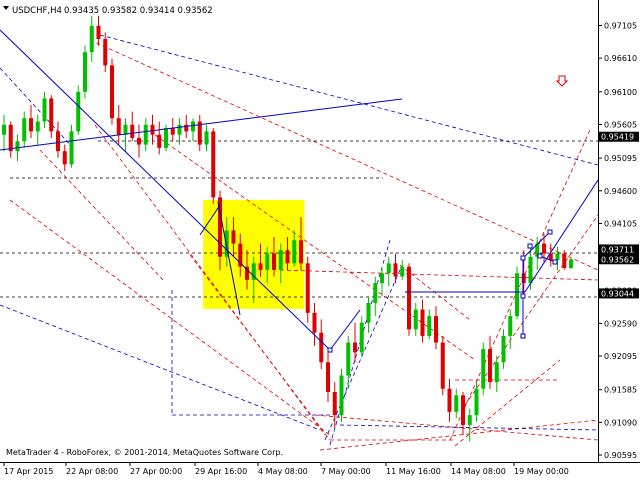 Image resolution: width=640 pixels, height=480 pixels. What do you see at coordinates (620, 422) in the screenshot?
I see `price-tick-label: 0.91090` at bounding box center [620, 422].